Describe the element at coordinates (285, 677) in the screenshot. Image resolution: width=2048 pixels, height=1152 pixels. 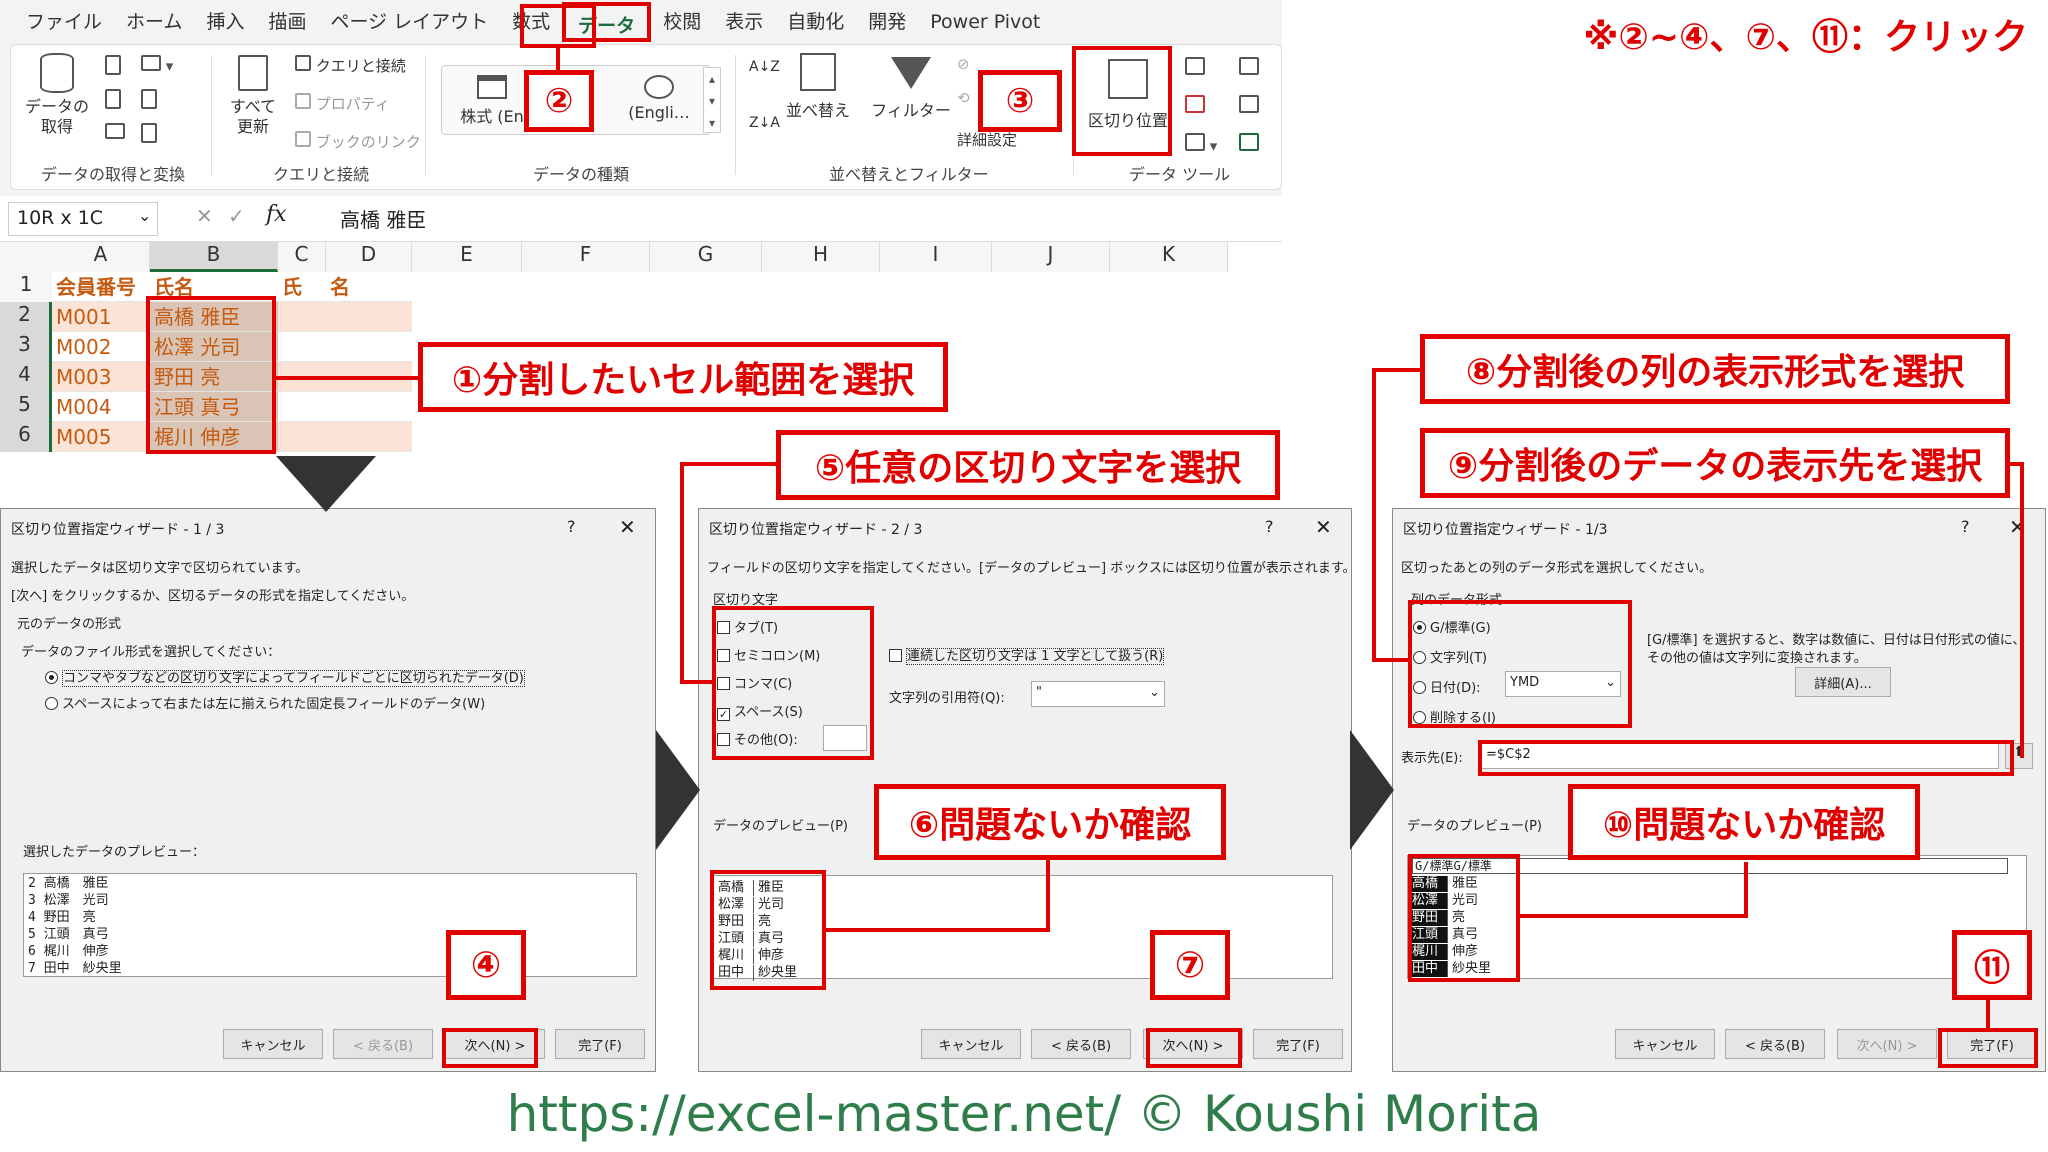
I see `delimited-radio: コンマやタブなどの区切り文字によってフィールドごとに区切られたデータ(D)` at that location.